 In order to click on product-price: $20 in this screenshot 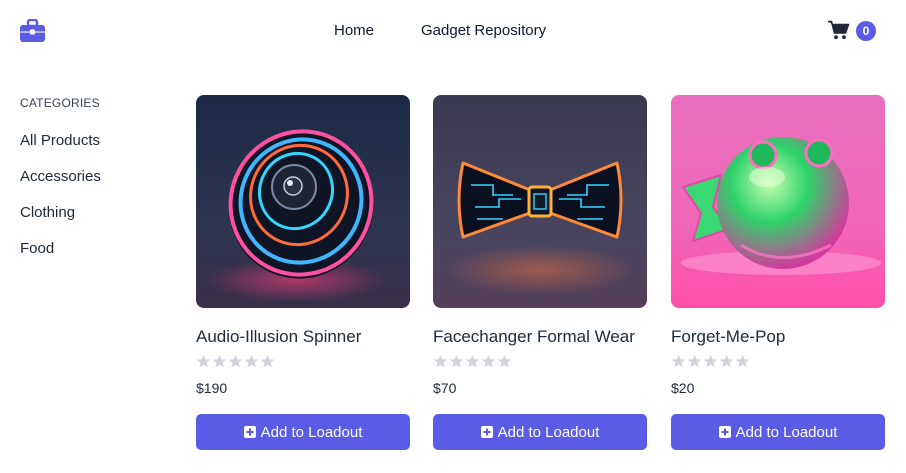, I will do `click(683, 388)`.